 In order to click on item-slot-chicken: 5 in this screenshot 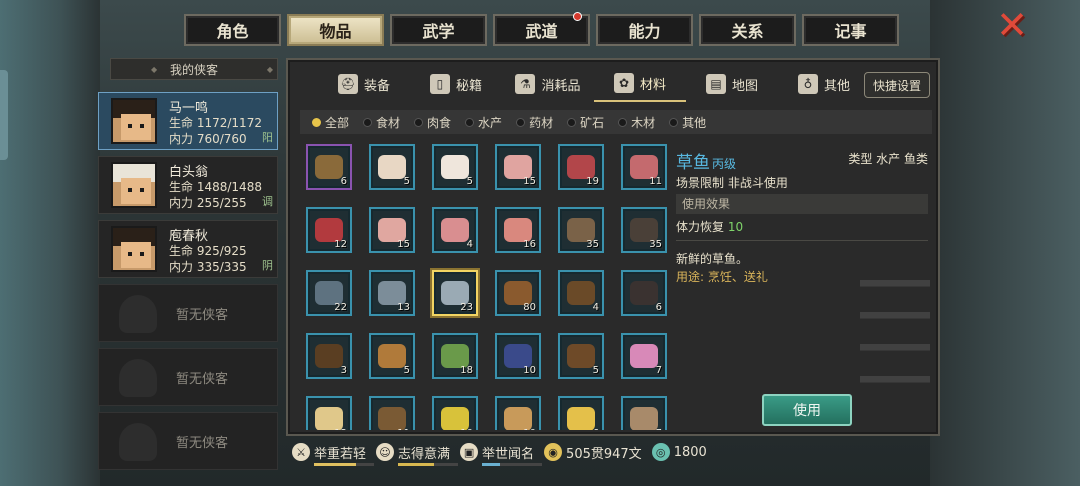, I will do `click(392, 167)`.